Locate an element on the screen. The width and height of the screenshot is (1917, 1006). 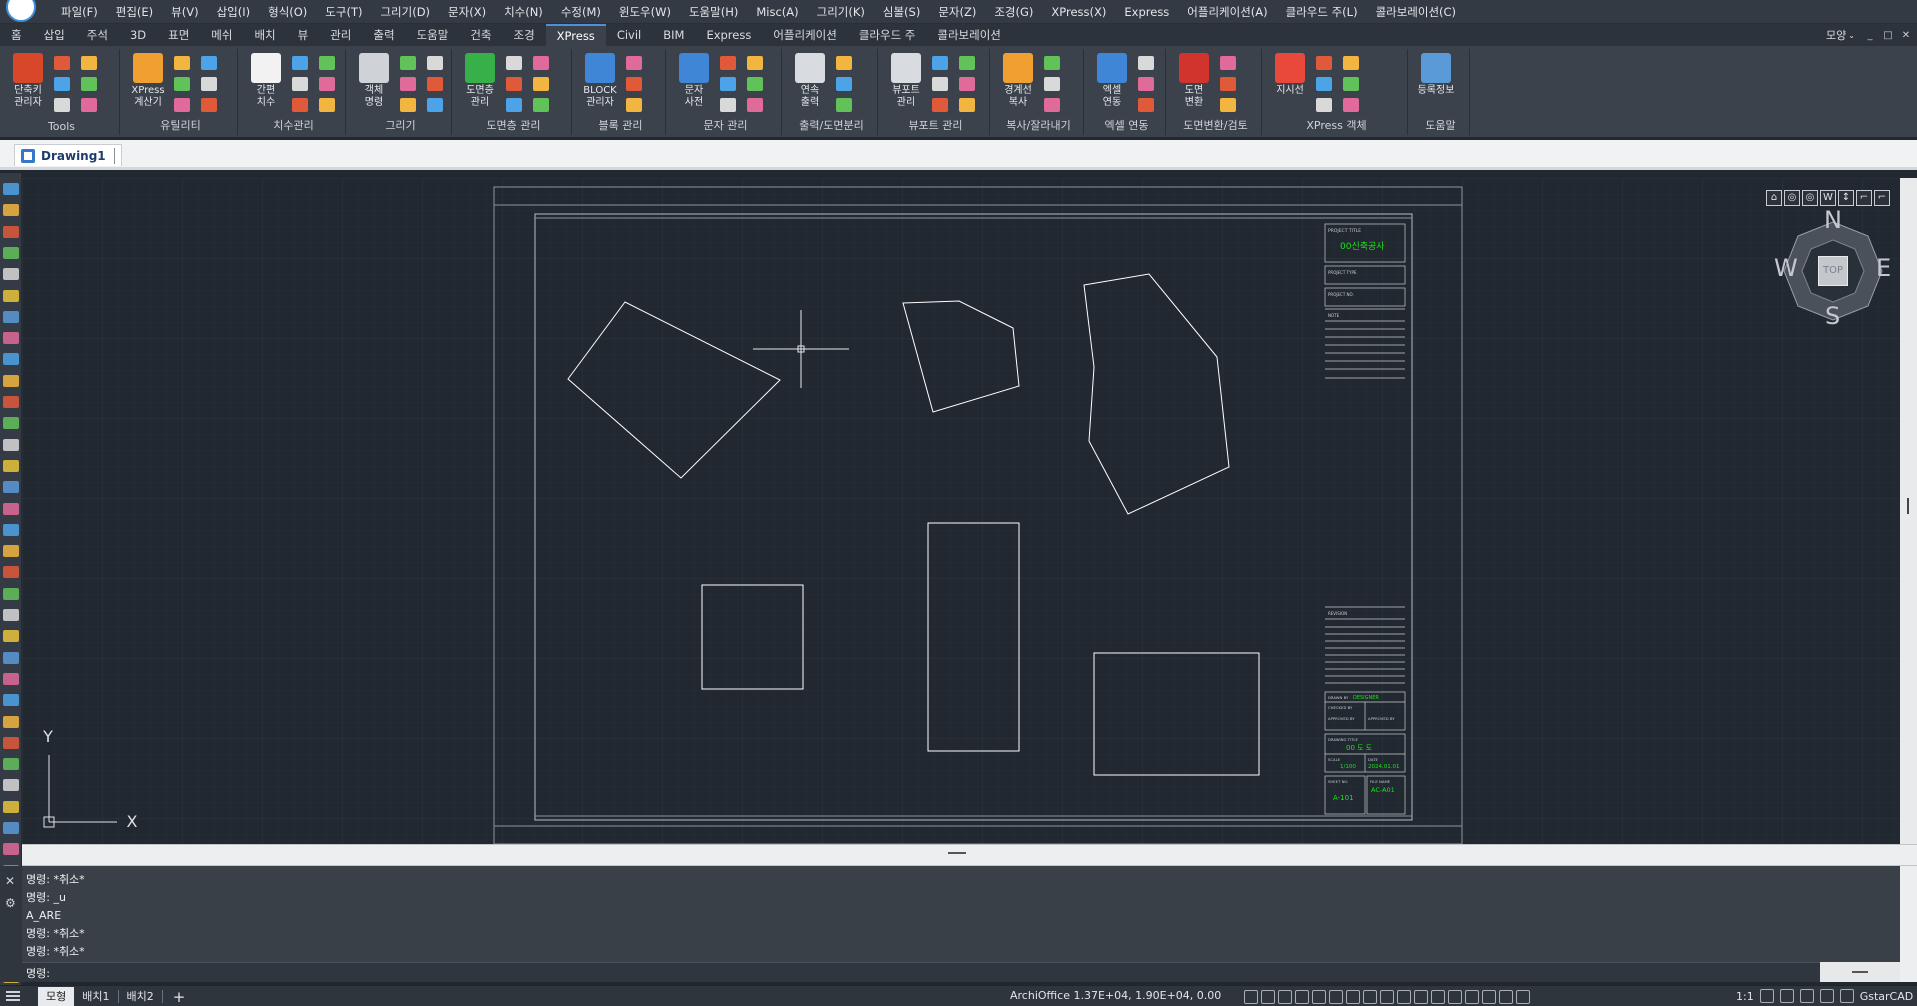
command-input is located at coordinates (952, 973).